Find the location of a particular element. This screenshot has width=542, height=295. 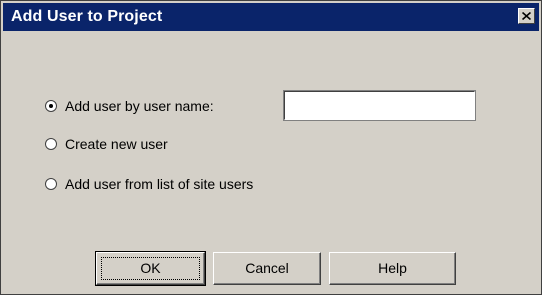

option-add-from-site-users: Add user from list of site users is located at coordinates (149, 184).